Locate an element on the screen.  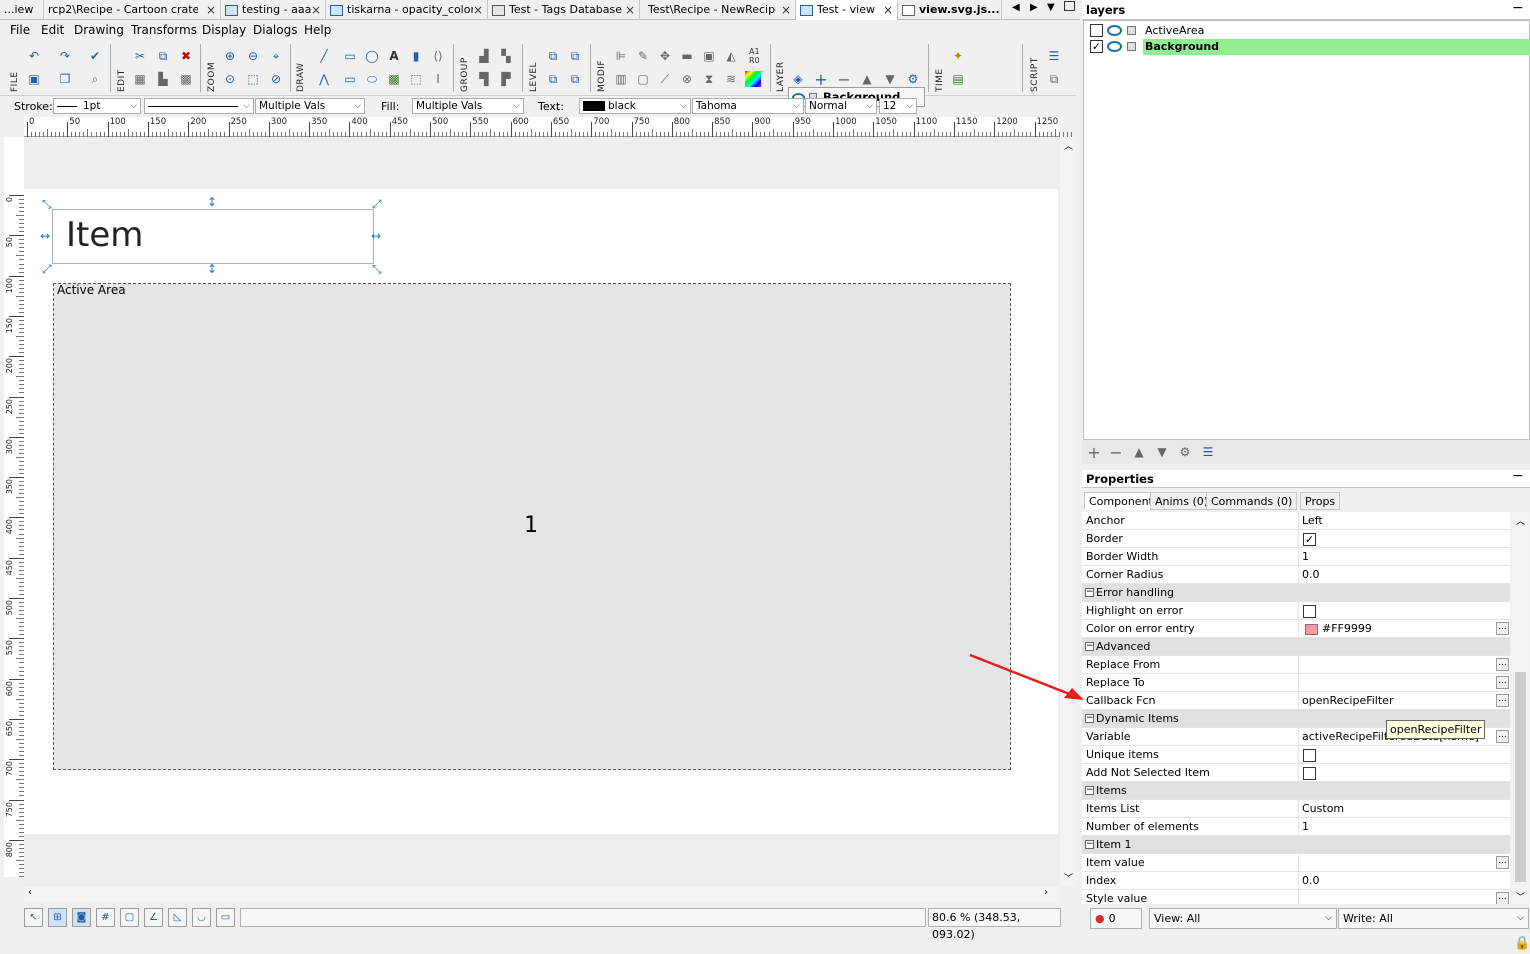
remove-layer-icon: − is located at coordinates (844, 79).